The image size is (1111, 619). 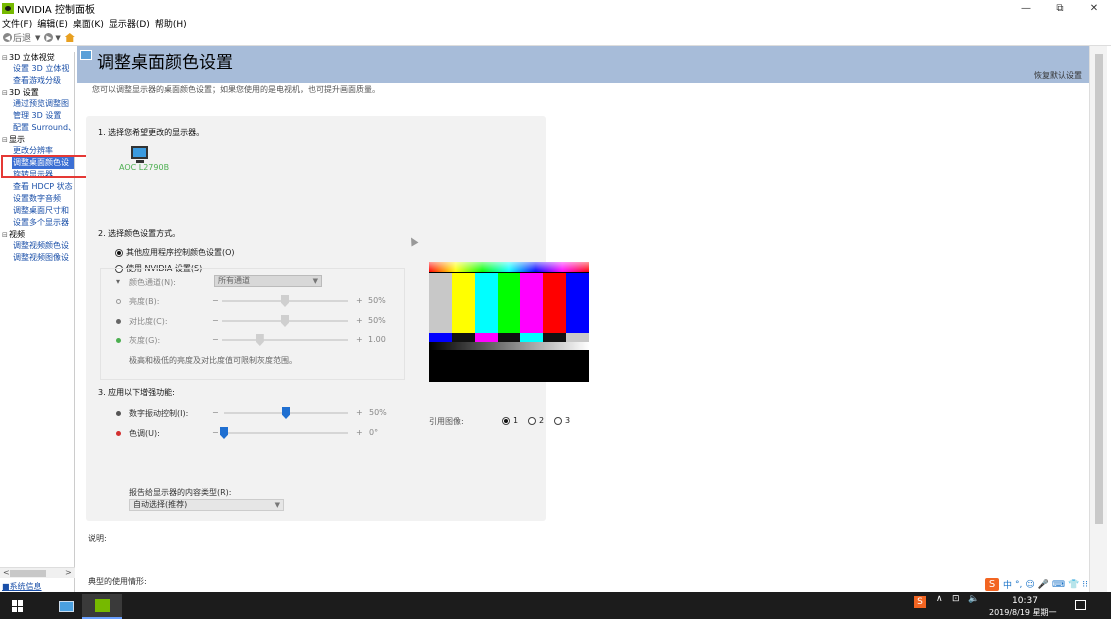 What do you see at coordinates (37, 38) in the screenshot?
I see `back-dropdown-icon: ▼` at bounding box center [37, 38].